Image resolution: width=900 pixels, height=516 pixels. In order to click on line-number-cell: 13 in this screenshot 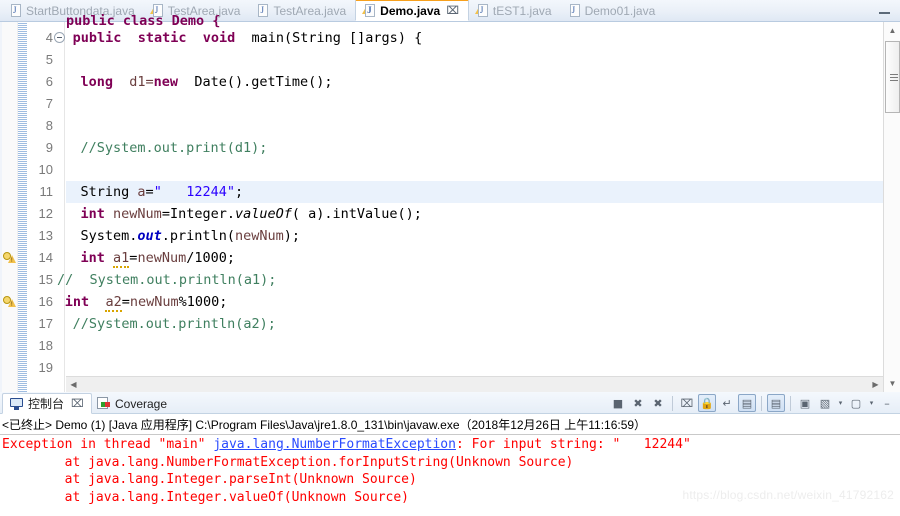, I will do `click(46, 236)`.